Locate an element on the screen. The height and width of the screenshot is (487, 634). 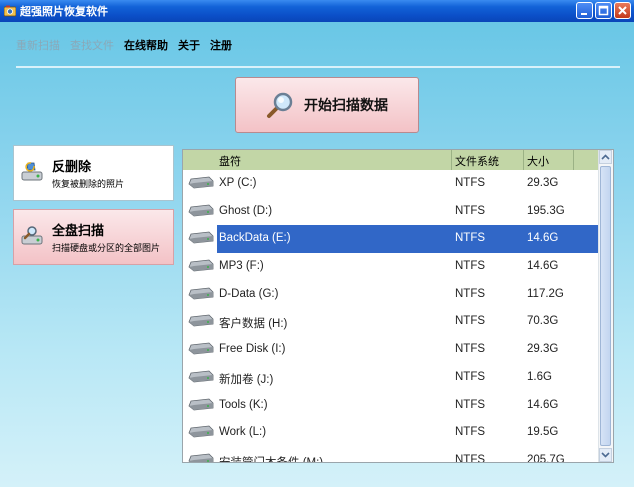
menu-bar: 重新扫描 查找文件 在线帮助 关于 注册 is located at coordinates (124, 45).